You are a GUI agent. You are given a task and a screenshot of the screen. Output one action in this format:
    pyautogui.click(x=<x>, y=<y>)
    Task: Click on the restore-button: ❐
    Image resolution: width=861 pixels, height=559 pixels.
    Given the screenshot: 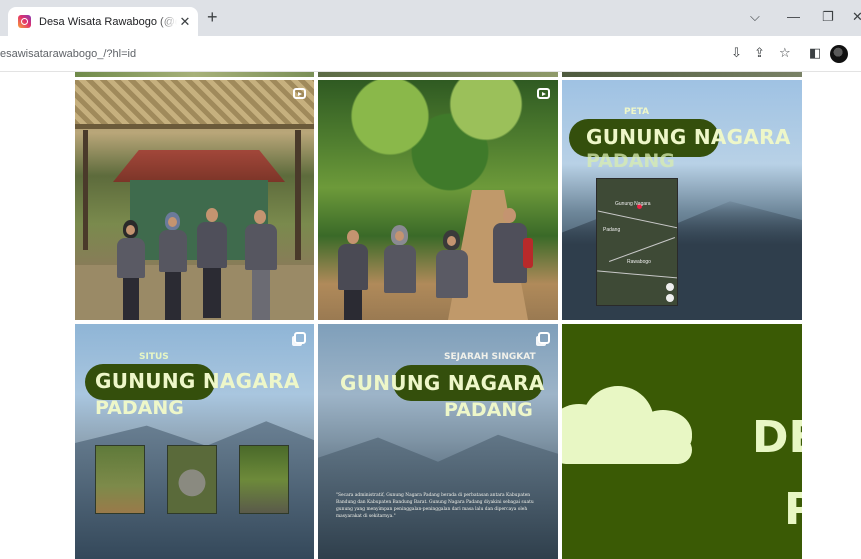 What is the action you would take?
    pyautogui.click(x=828, y=17)
    